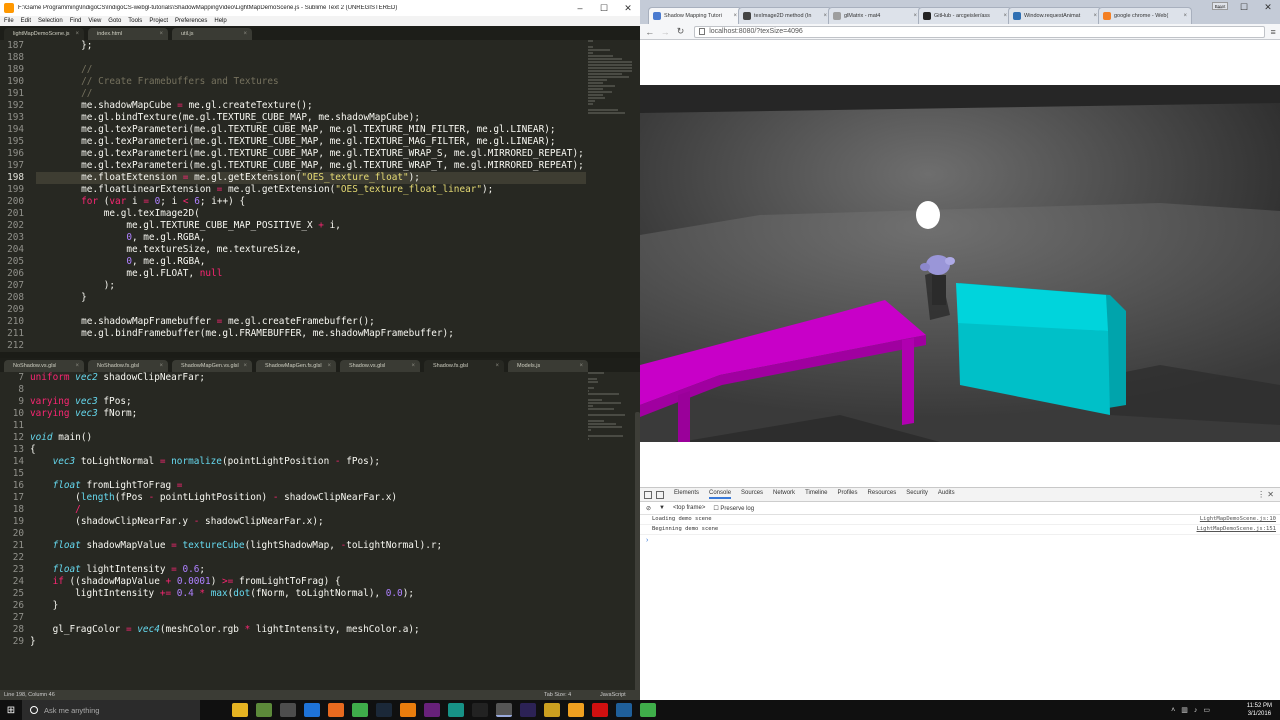 The width and height of the screenshot is (1280, 720). I want to click on address-url: localhost:8080/?texSize=4096, so click(756, 31).